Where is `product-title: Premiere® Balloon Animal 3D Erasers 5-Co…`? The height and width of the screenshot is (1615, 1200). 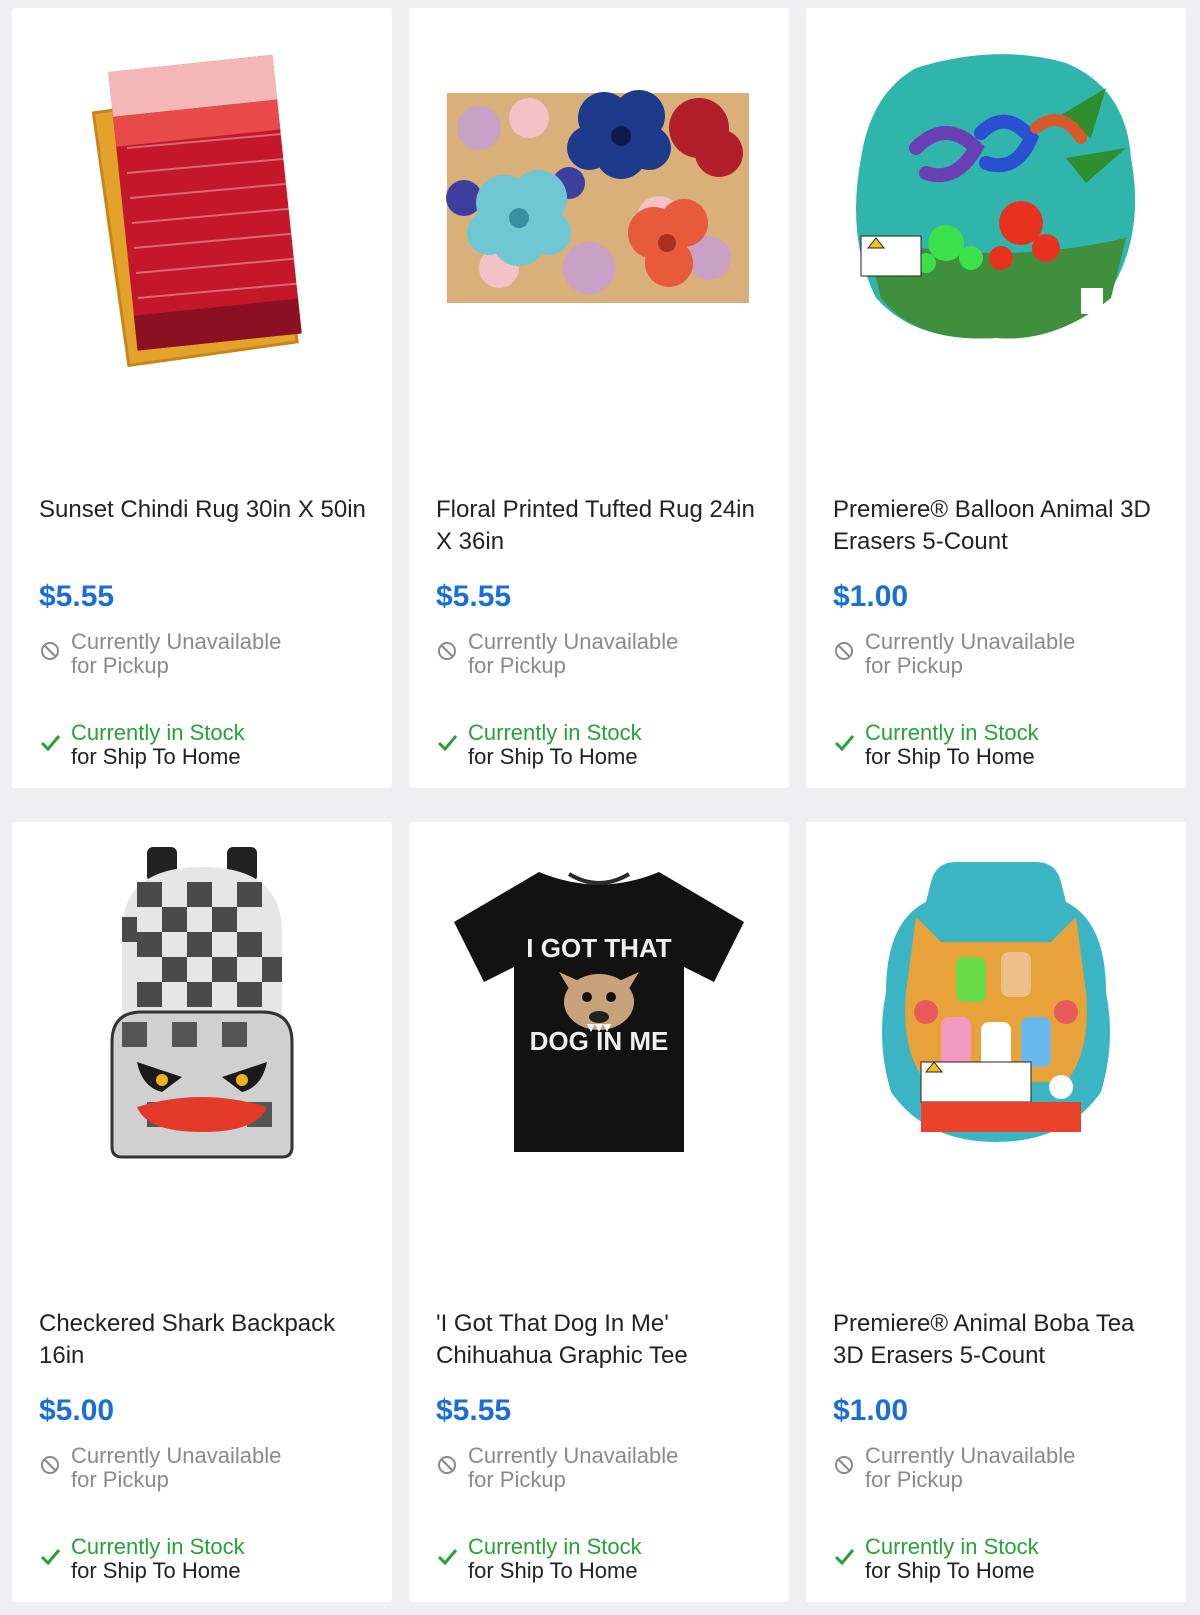
product-title: Premiere® Balloon Animal 3D Erasers 5-Co… is located at coordinates (998, 526).